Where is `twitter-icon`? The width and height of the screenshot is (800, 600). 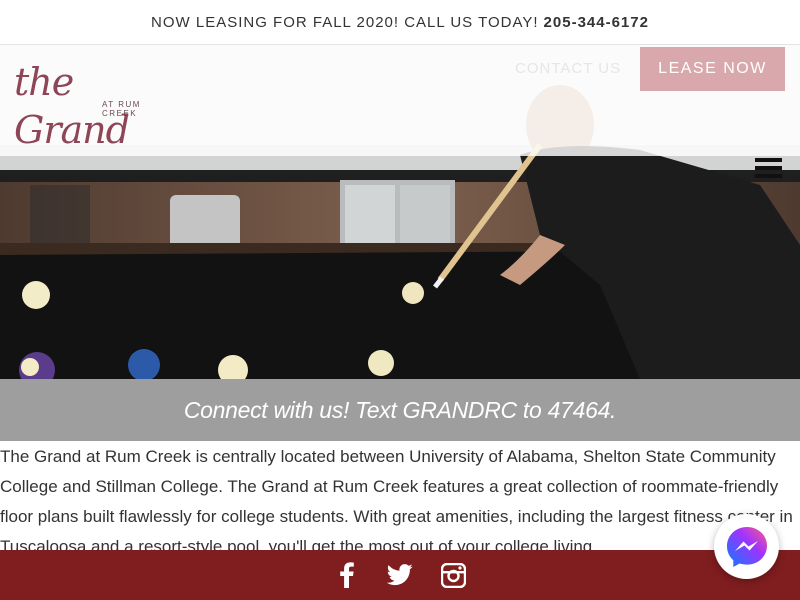
twitter-icon is located at coordinates (400, 575).